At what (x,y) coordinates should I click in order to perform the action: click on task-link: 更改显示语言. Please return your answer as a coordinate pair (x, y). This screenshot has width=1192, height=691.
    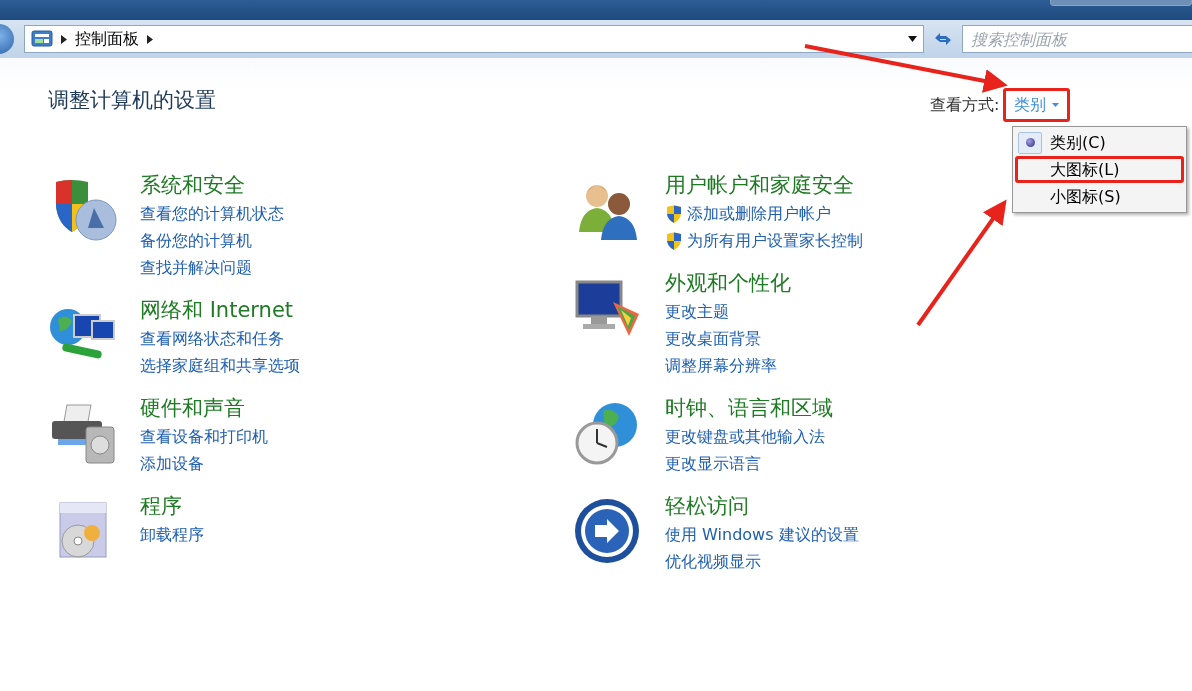
    Looking at the image, I should click on (749, 463).